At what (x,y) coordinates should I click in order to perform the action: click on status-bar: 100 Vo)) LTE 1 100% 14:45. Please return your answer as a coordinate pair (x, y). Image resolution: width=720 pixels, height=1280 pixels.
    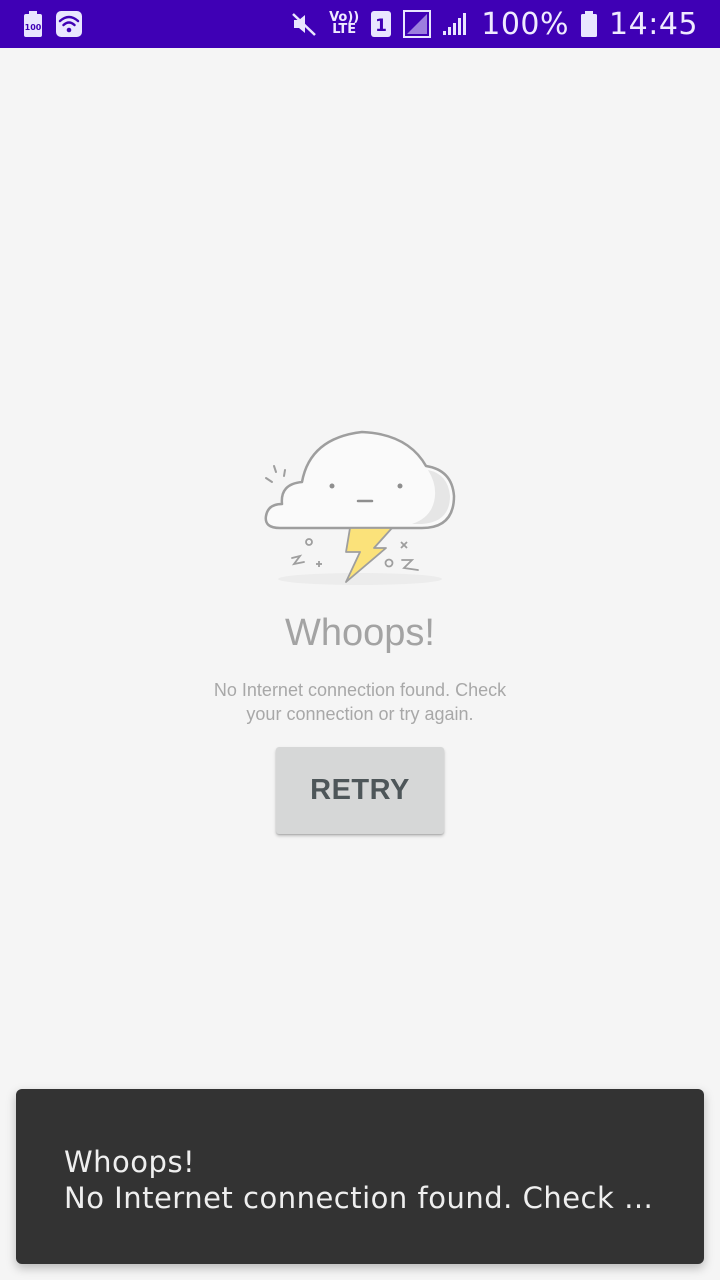
    Looking at the image, I should click on (360, 24).